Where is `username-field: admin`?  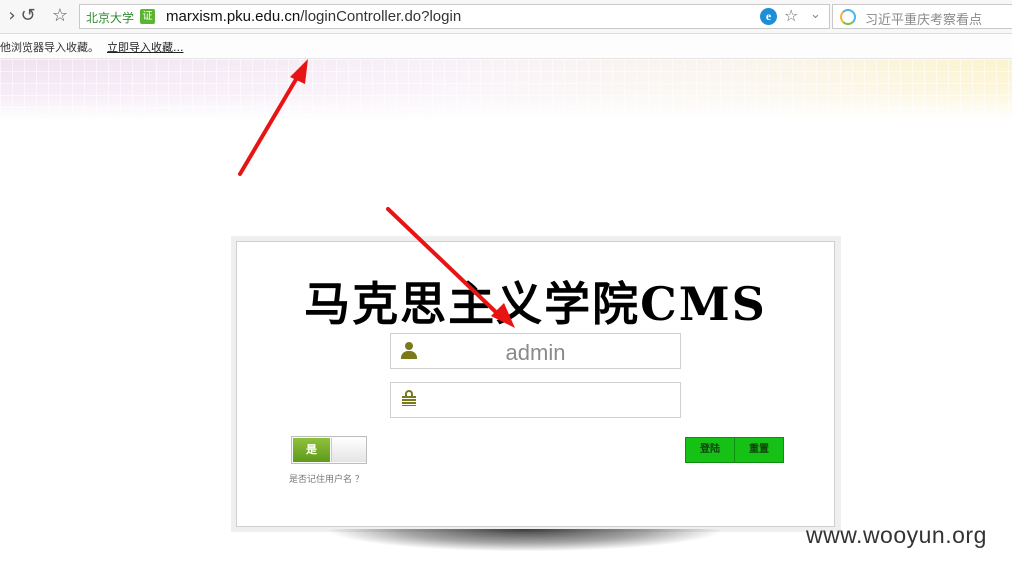
username-field: admin is located at coordinates (535, 351).